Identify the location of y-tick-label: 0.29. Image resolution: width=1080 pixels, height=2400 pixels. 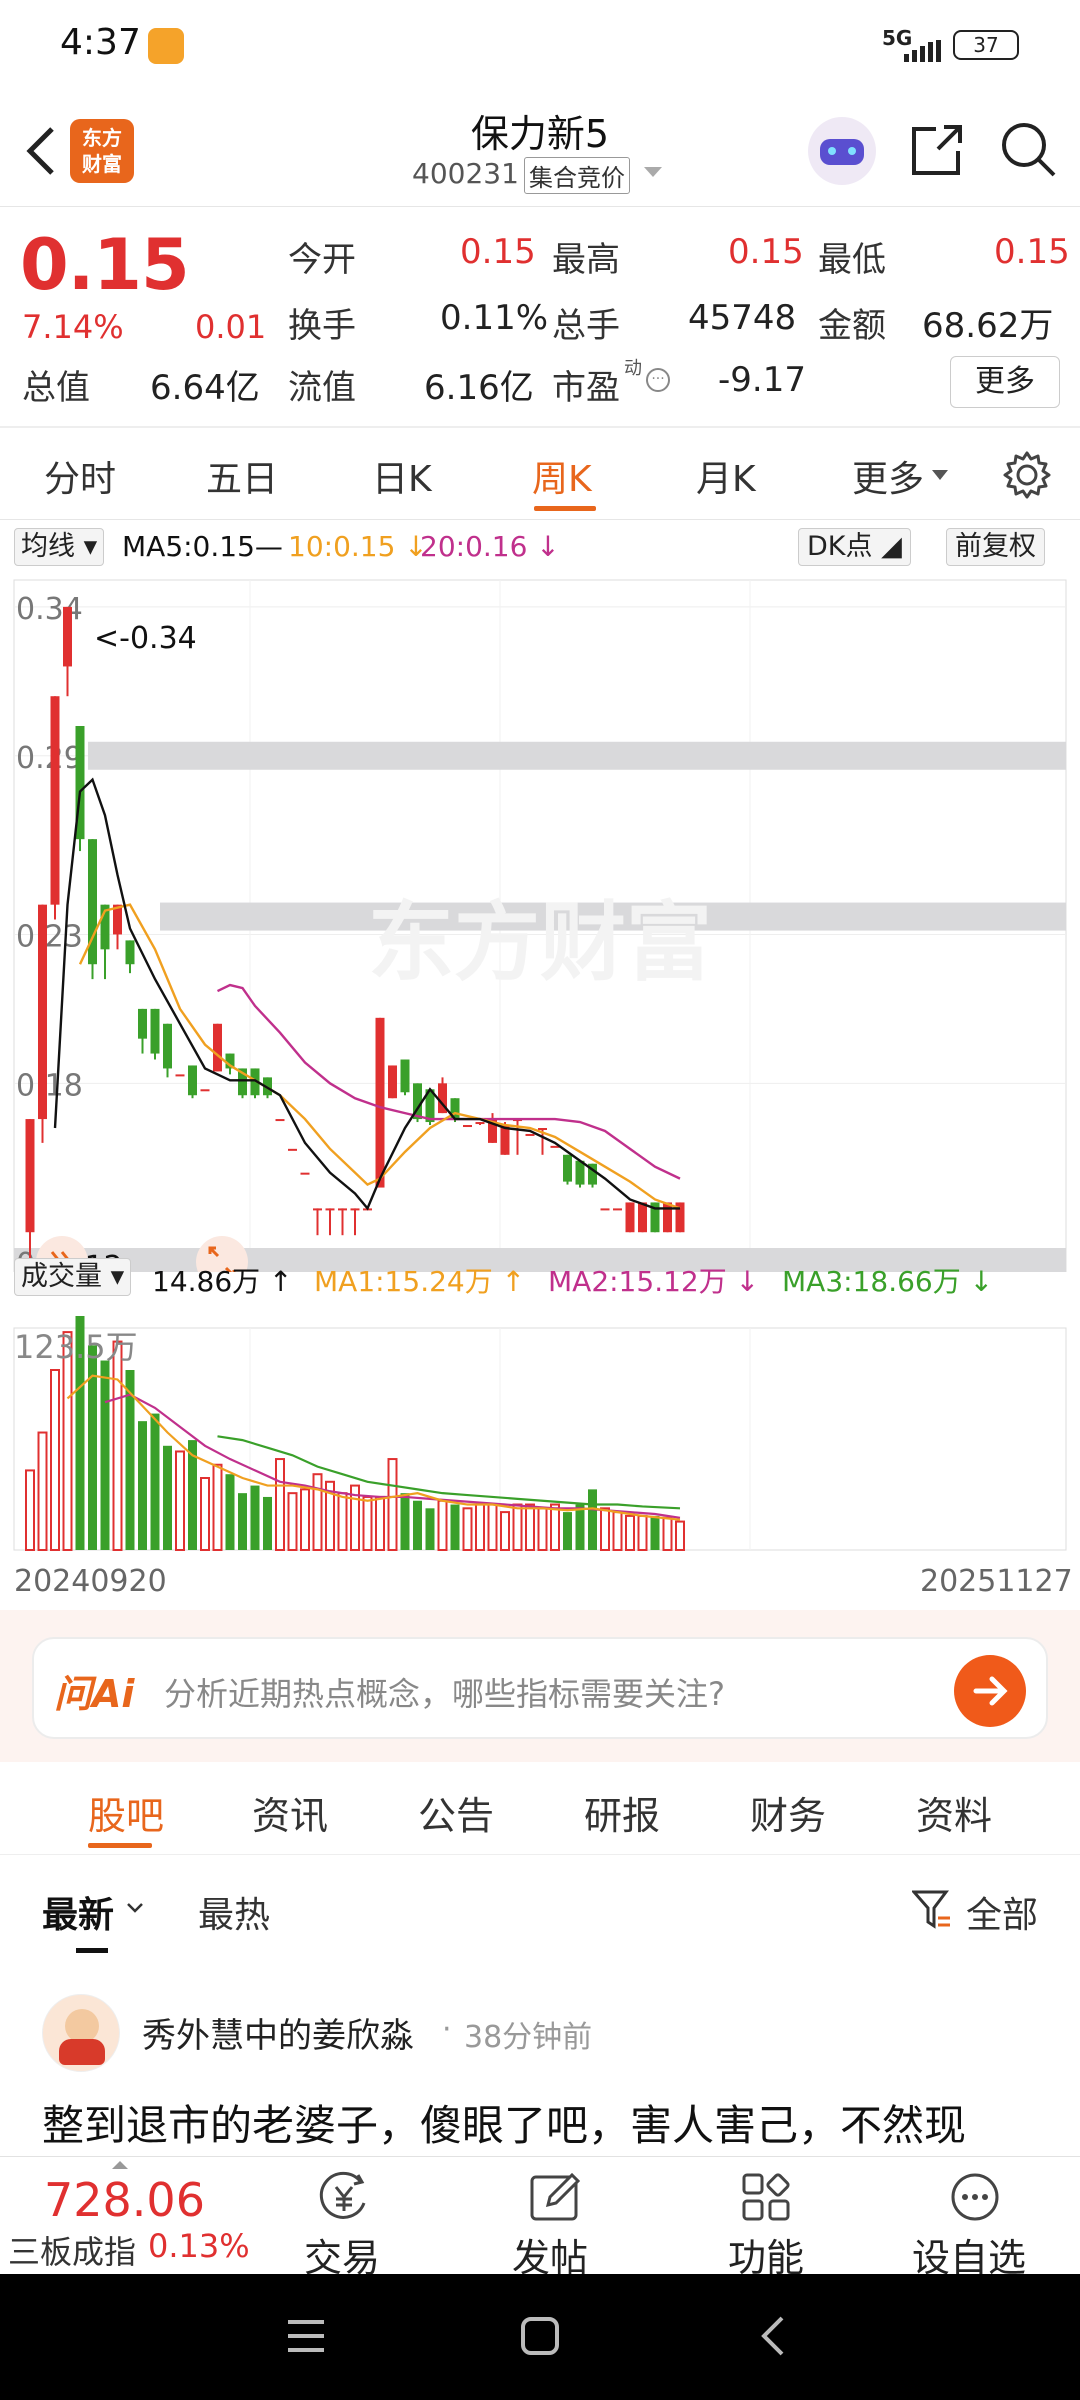
(49, 758).